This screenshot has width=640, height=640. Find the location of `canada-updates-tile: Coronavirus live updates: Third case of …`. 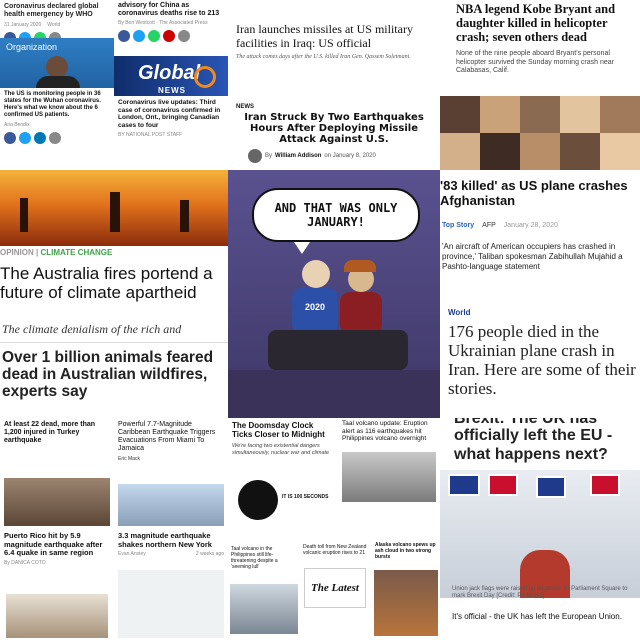

canada-updates-tile: Coronavirus live updates: Third case of … is located at coordinates (171, 133).